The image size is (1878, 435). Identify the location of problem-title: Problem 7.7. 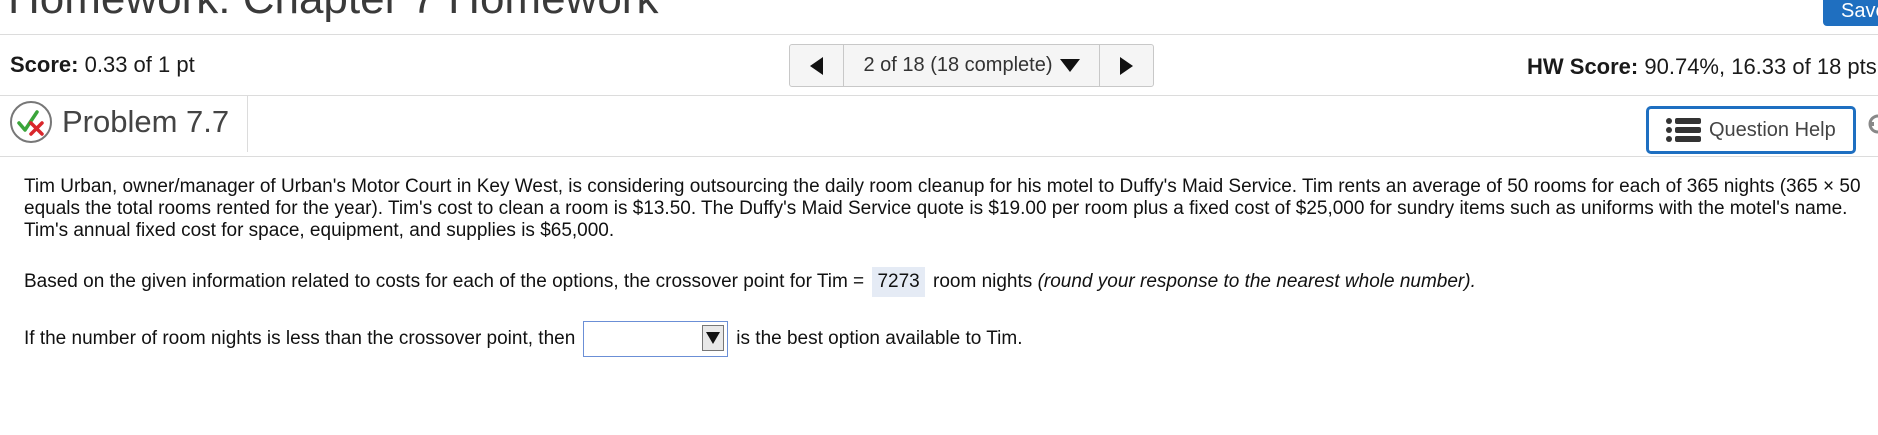
(146, 121).